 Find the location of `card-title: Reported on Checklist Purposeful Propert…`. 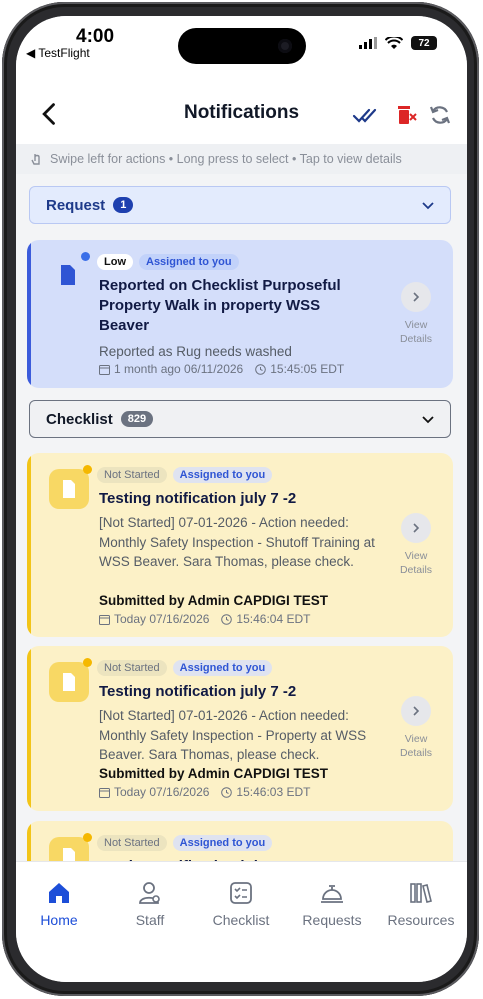

card-title: Reported on Checklist Purposeful Propert… is located at coordinates (220, 305).